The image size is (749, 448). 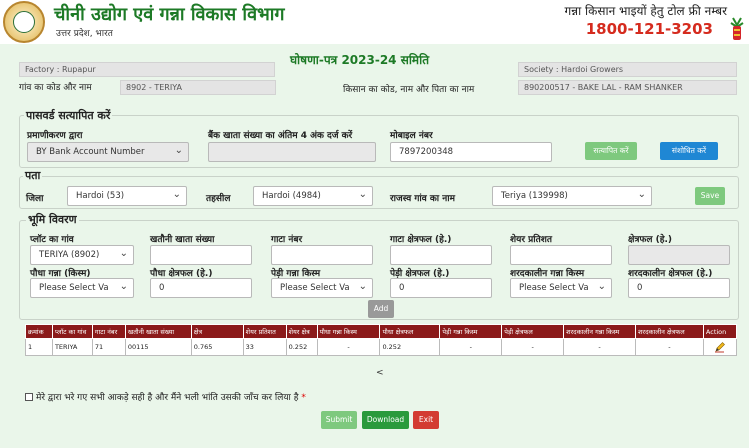 What do you see at coordinates (441, 288) in the screenshot?
I see `ratoon-area-input: 0` at bounding box center [441, 288].